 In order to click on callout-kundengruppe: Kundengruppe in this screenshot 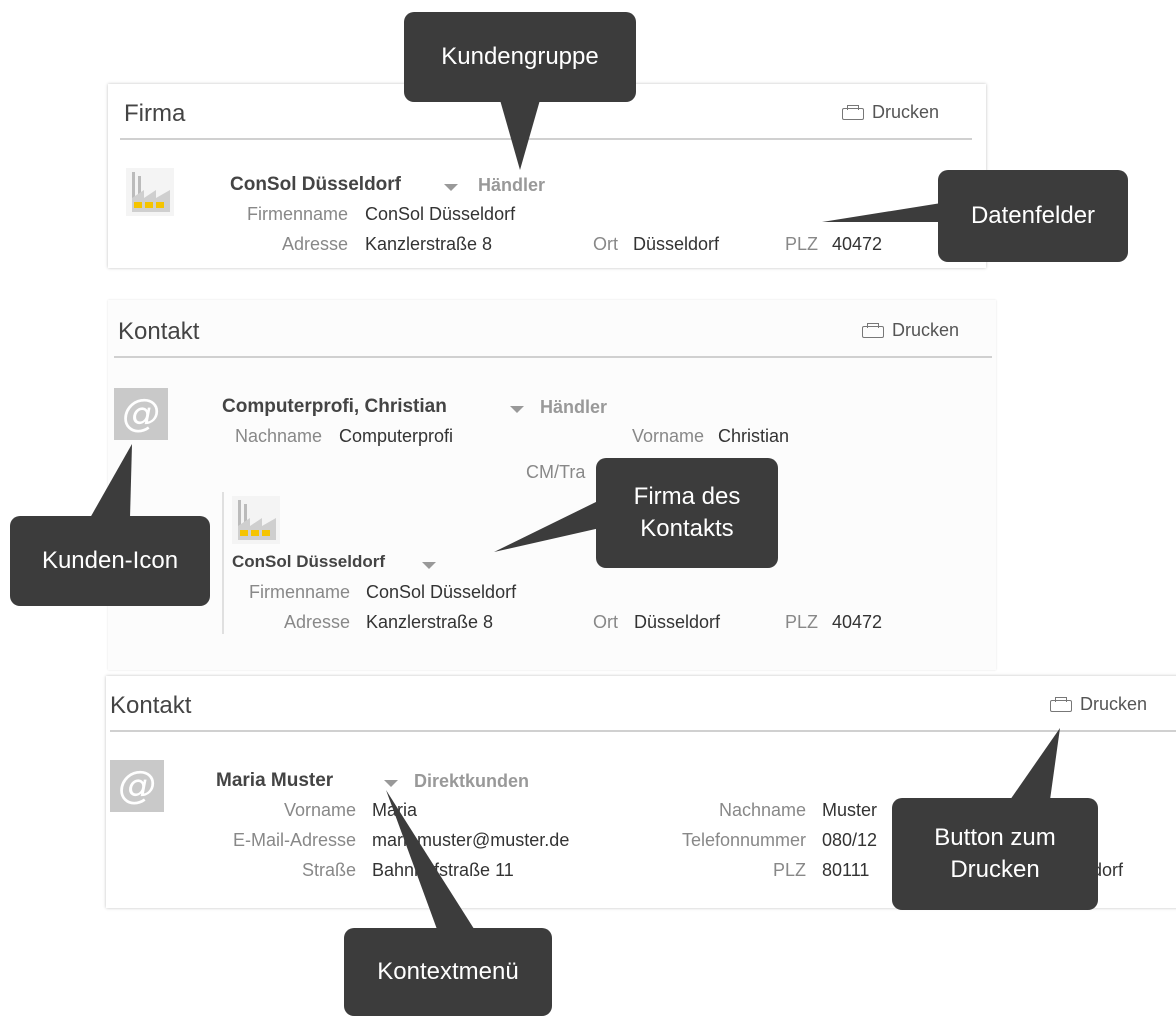, I will do `click(520, 57)`.